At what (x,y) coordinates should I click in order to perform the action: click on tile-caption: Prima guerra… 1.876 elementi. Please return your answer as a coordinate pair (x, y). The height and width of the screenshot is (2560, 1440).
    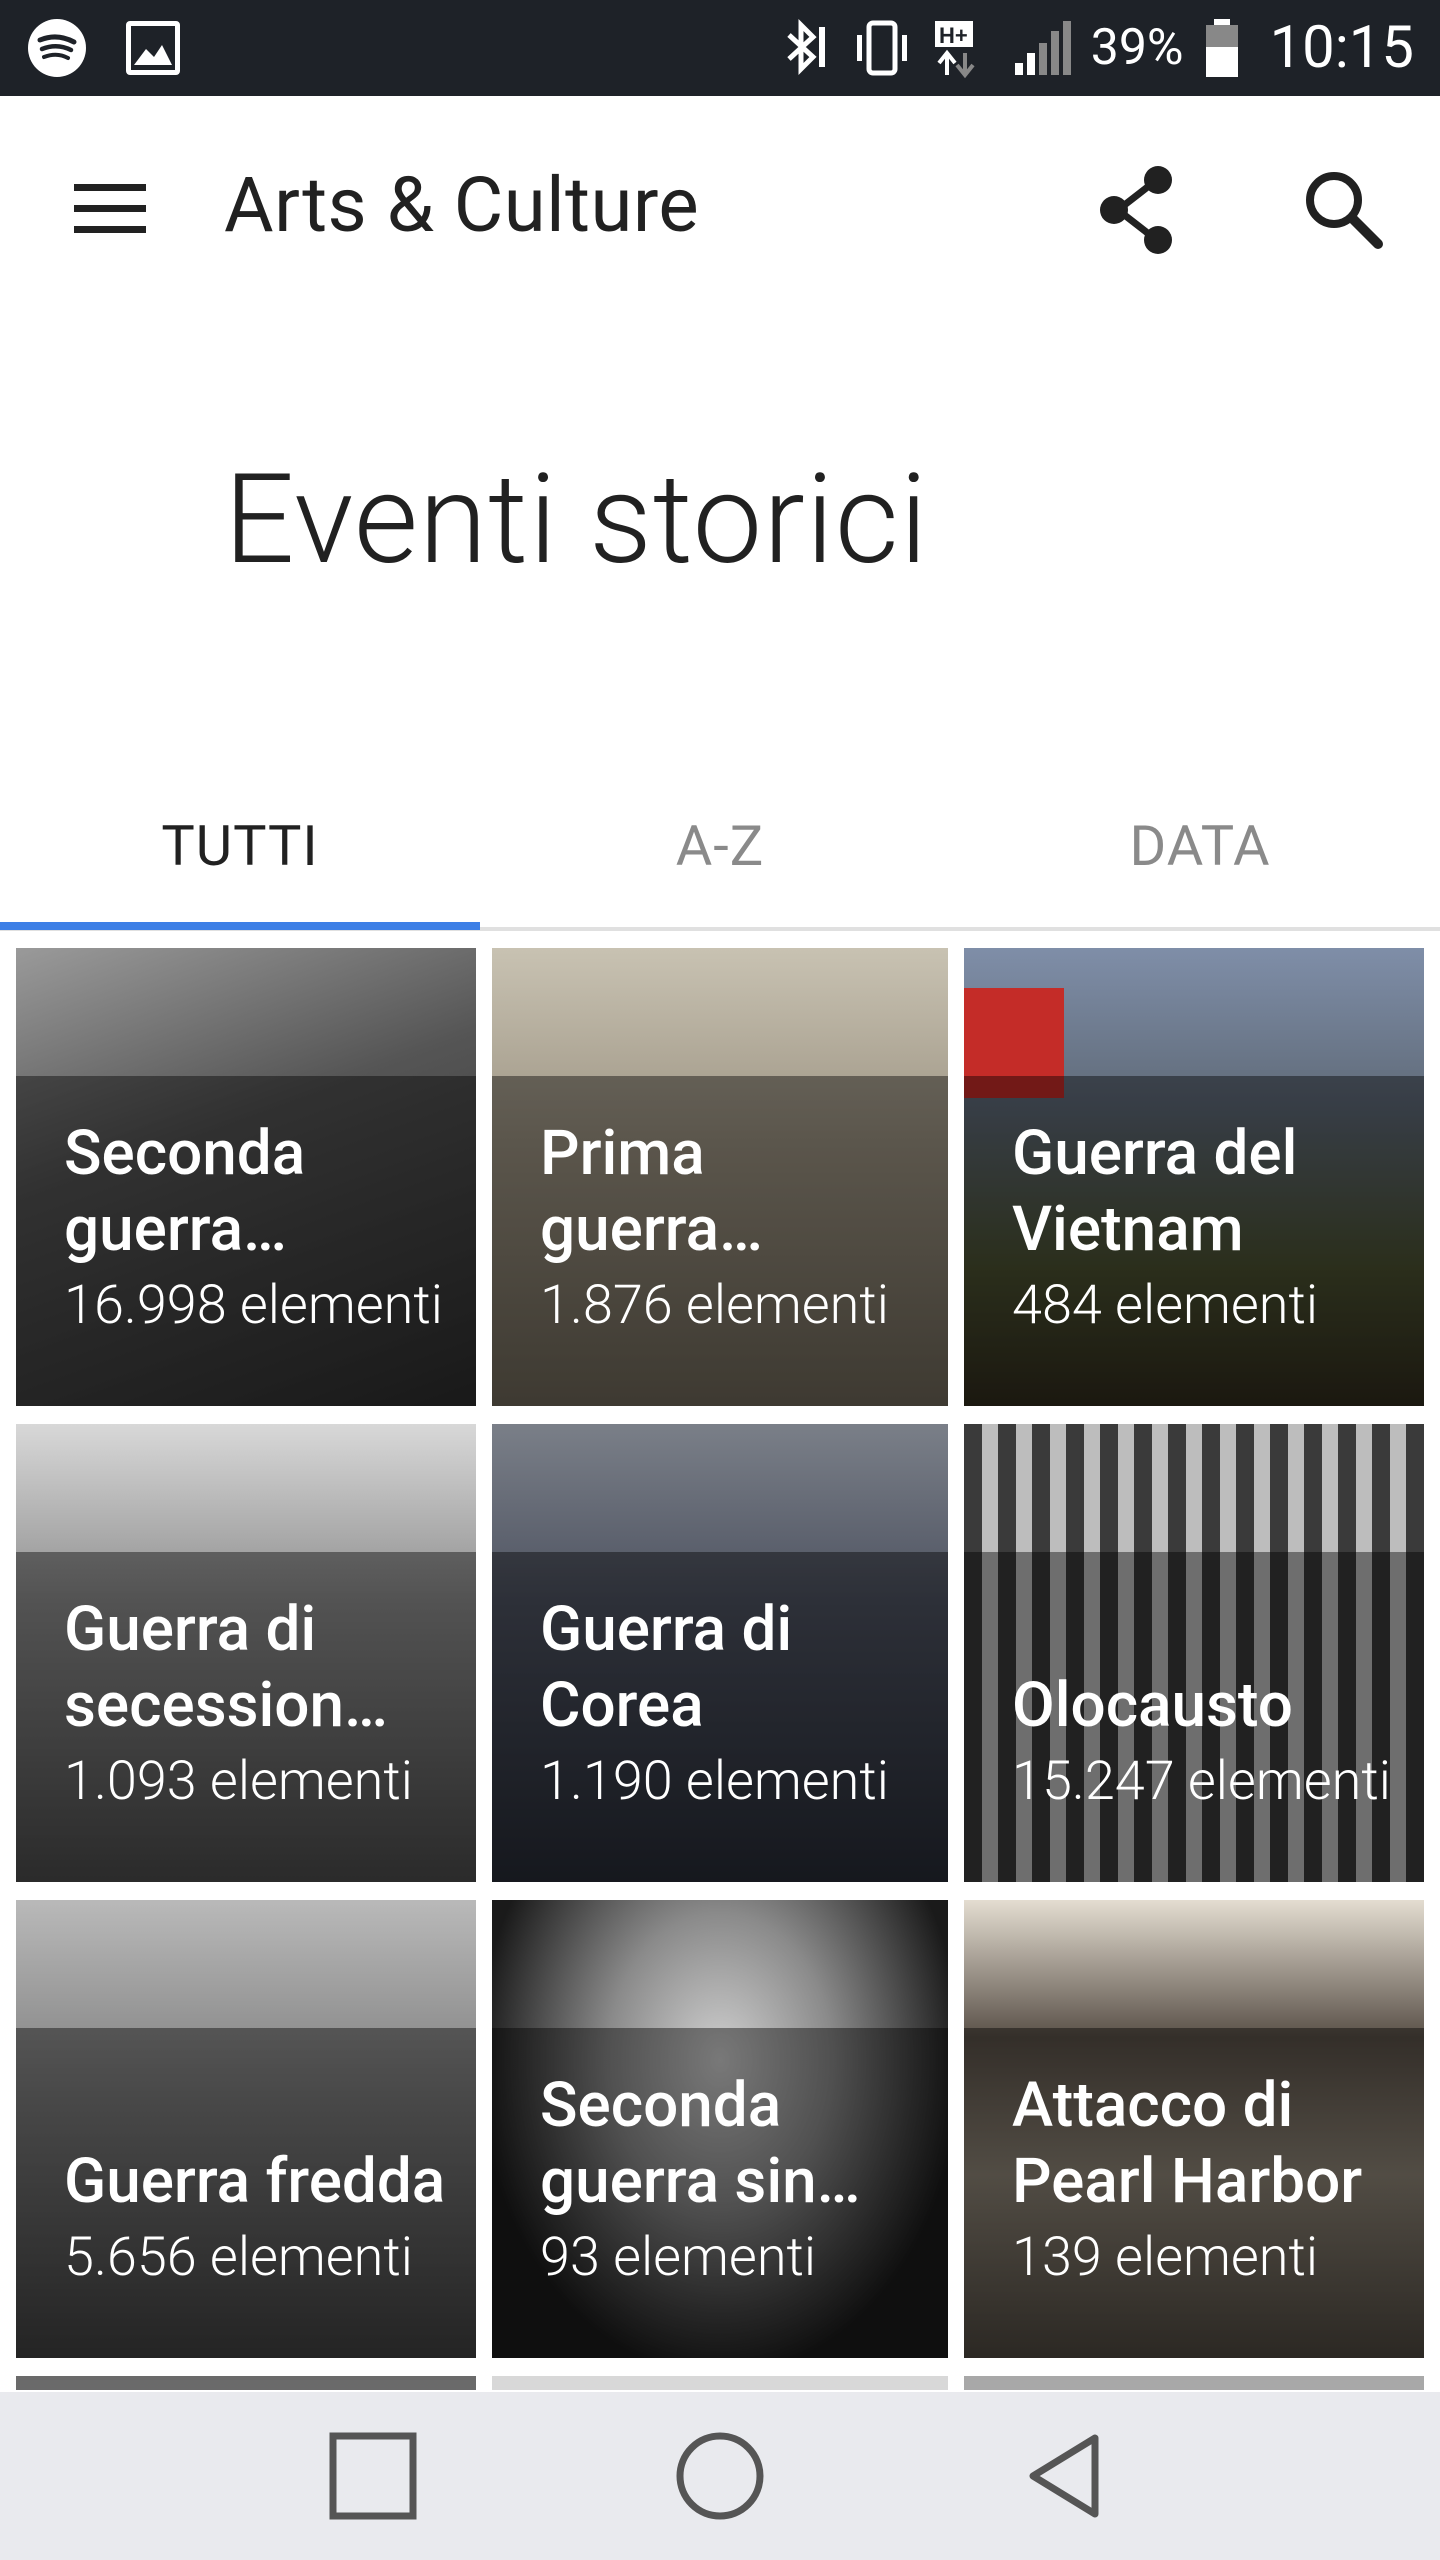
    Looking at the image, I should click on (734, 1230).